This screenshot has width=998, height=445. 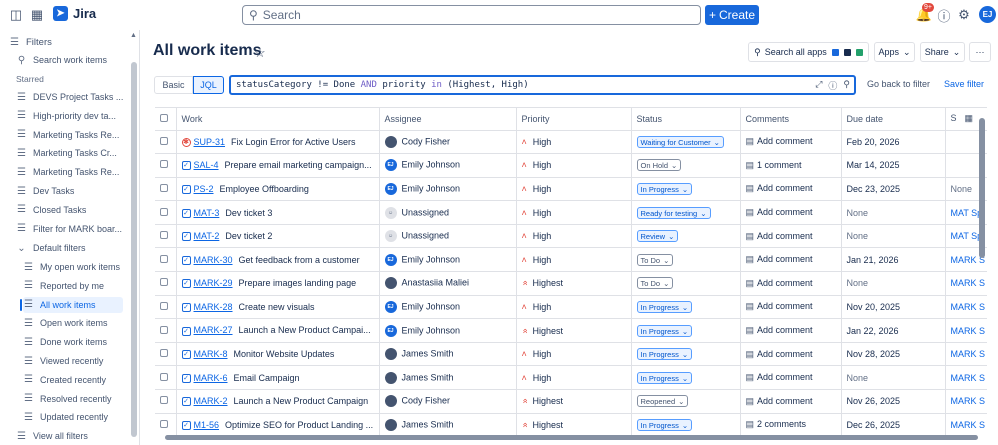 I want to click on work-item-key-link: MARK-27, so click(x=213, y=330).